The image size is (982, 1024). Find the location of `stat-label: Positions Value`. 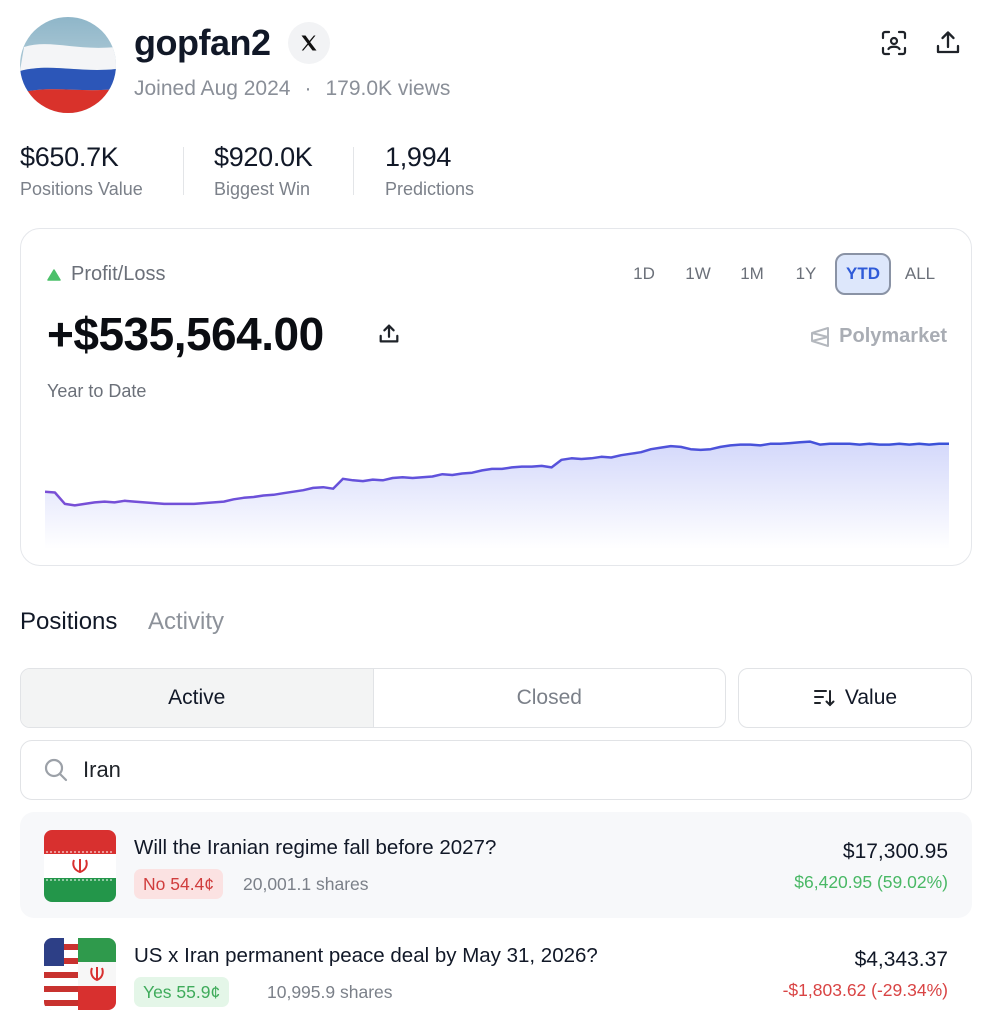

stat-label: Positions Value is located at coordinates (81, 189).